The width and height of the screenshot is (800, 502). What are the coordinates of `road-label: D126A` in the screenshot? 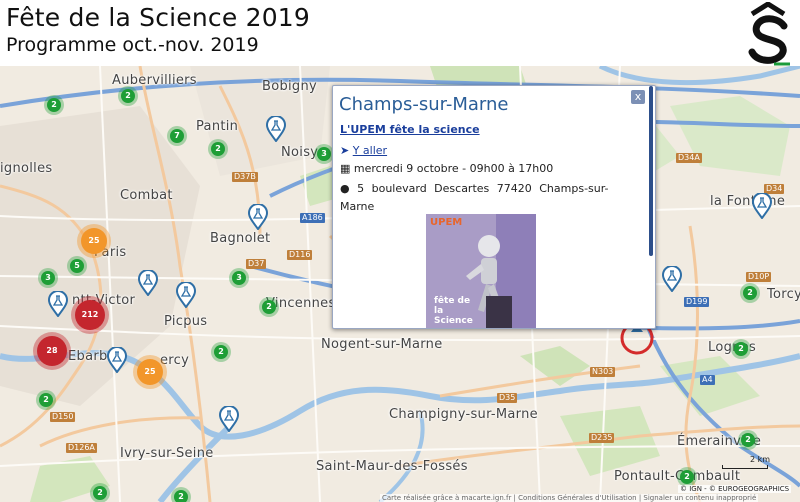 It's located at (81, 448).